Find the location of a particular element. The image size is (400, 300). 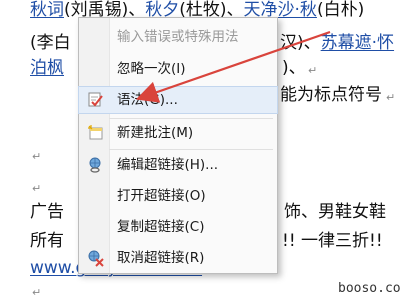

menu-item-ignore-once: 忽略一次(I) is located at coordinates (178, 69).